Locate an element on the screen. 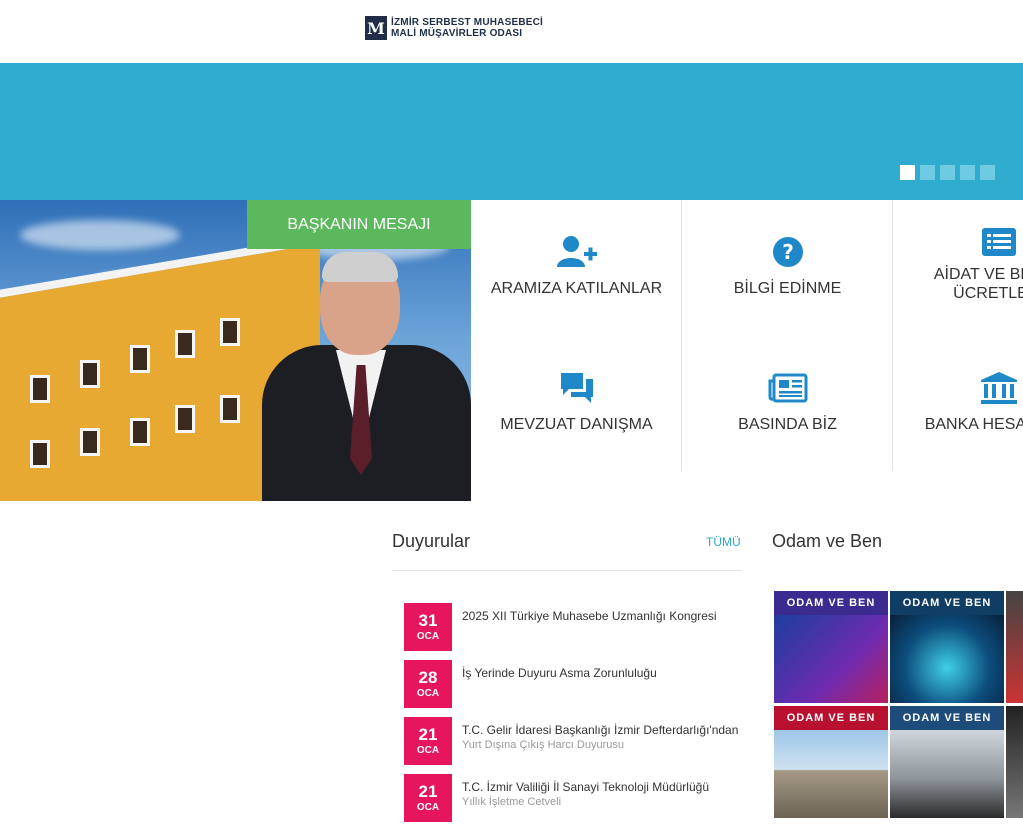 This screenshot has width=1023, height=828. newspaper-icon is located at coordinates (788, 388).